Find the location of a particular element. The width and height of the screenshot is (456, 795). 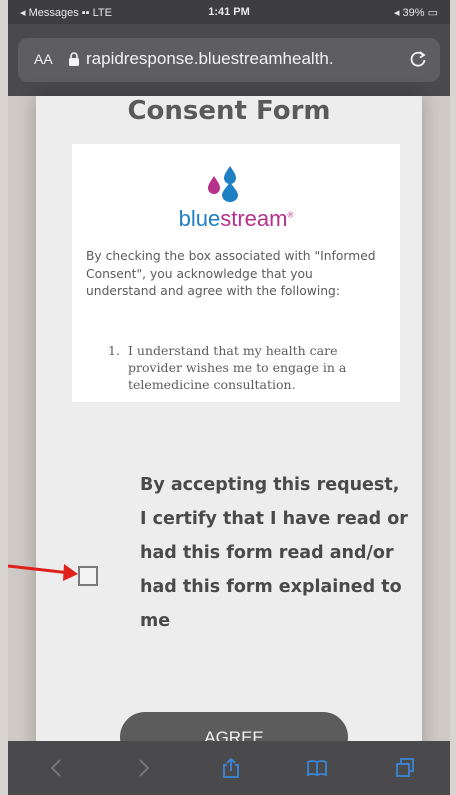

lock-icon is located at coordinates (74, 59).